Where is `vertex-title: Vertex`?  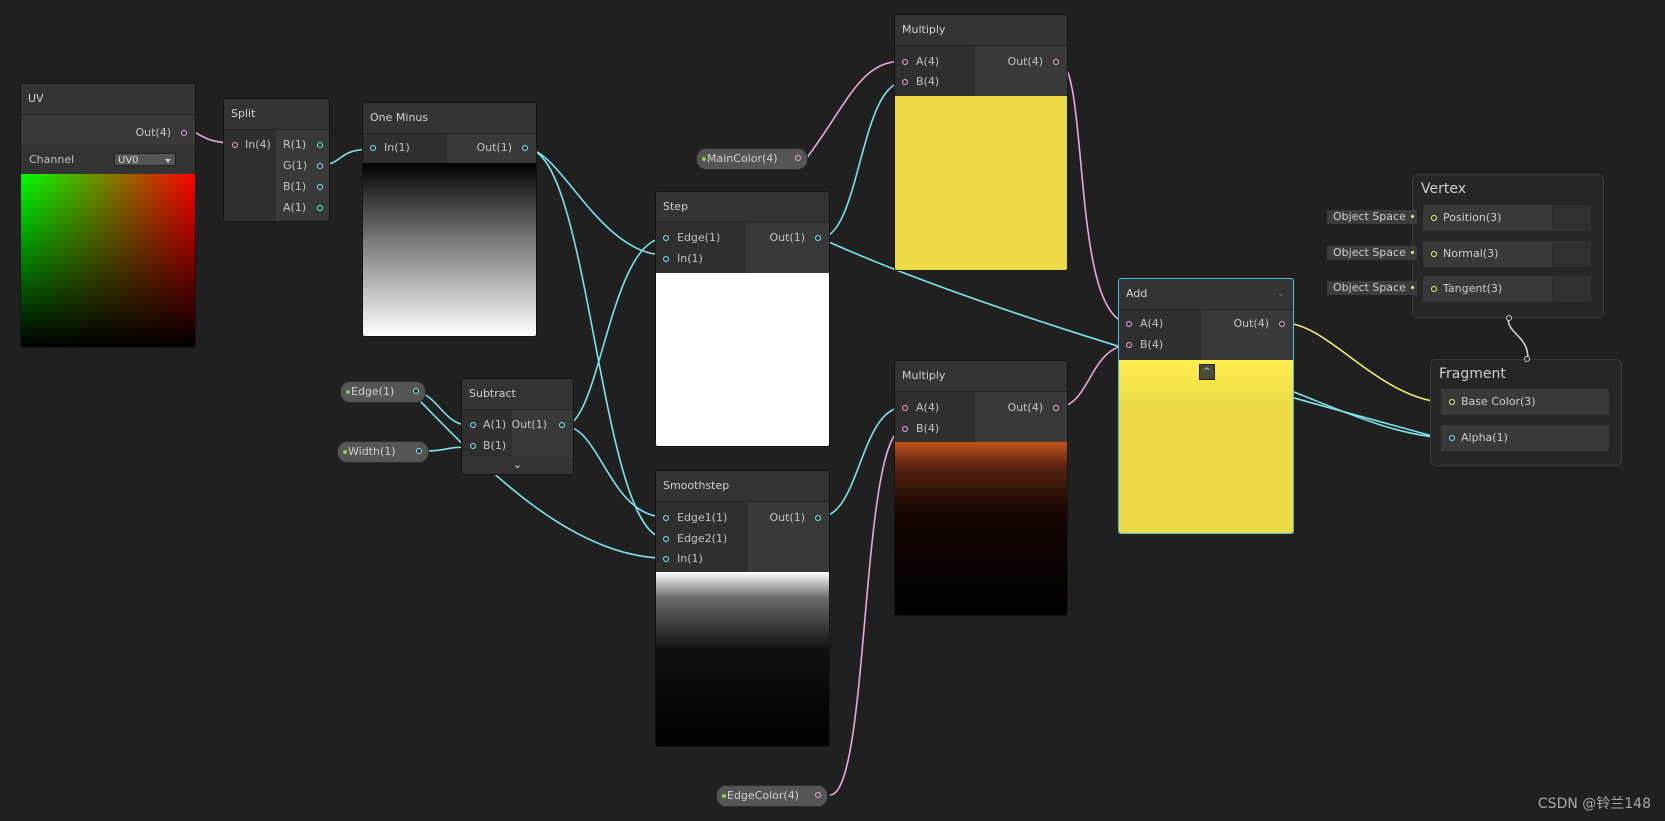
vertex-title: Vertex is located at coordinates (1444, 189).